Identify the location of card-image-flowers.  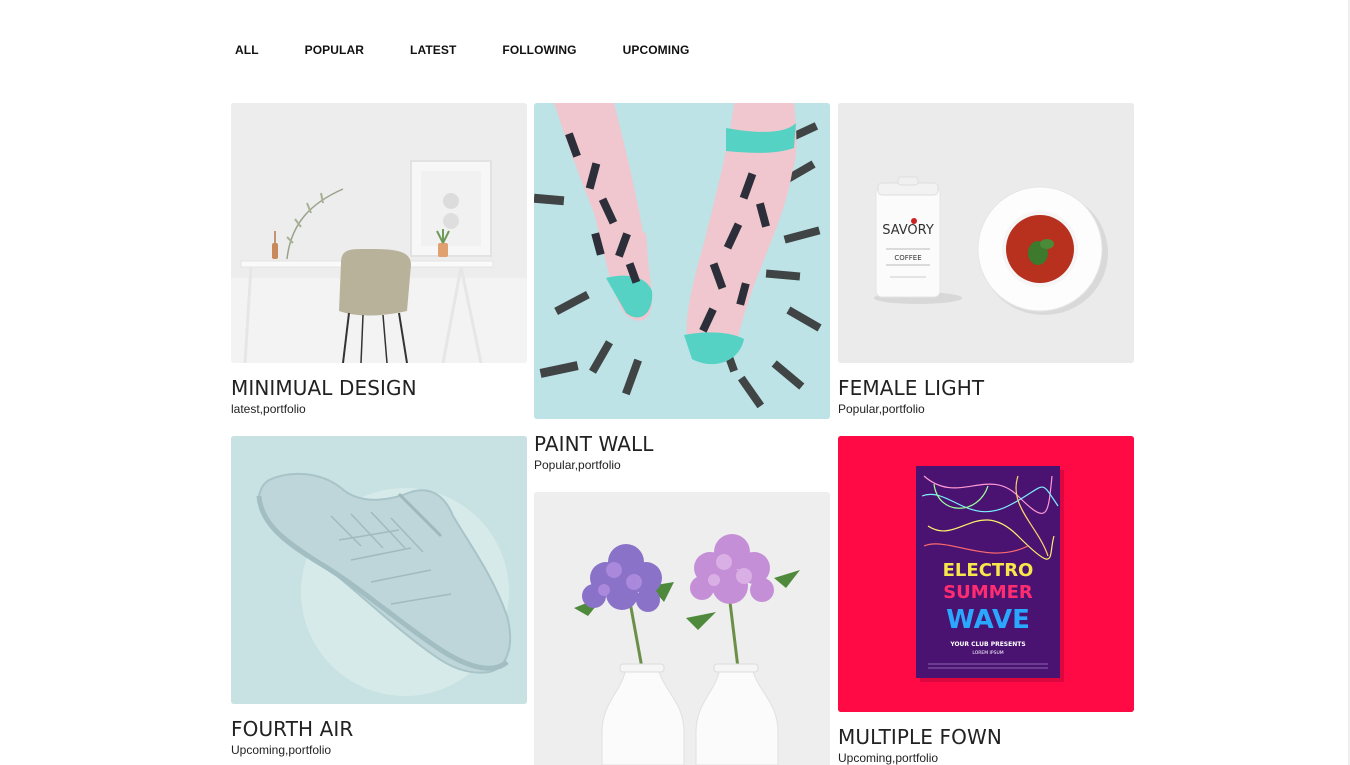
(682, 628).